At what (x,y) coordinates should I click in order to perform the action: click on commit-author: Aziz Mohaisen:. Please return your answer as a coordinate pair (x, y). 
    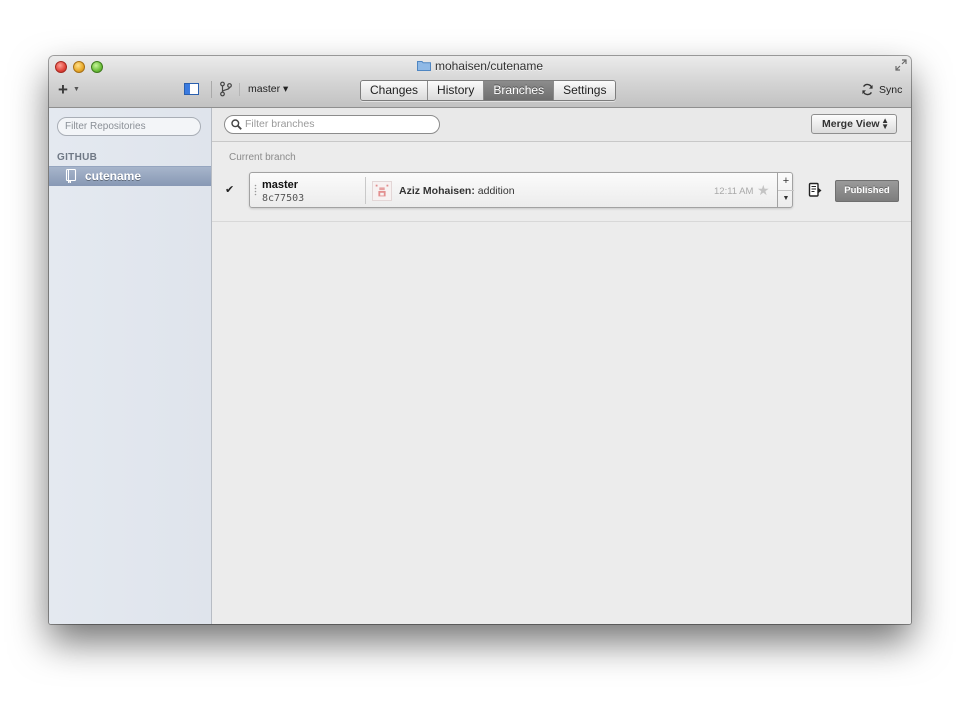
    Looking at the image, I should click on (437, 191).